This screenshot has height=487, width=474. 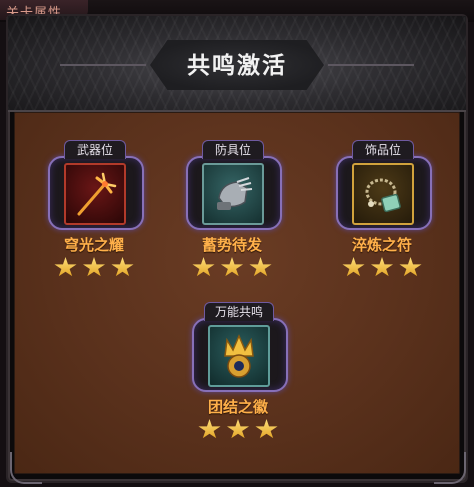 I want to click on slot-tag: 万能共鸣, so click(x=239, y=311).